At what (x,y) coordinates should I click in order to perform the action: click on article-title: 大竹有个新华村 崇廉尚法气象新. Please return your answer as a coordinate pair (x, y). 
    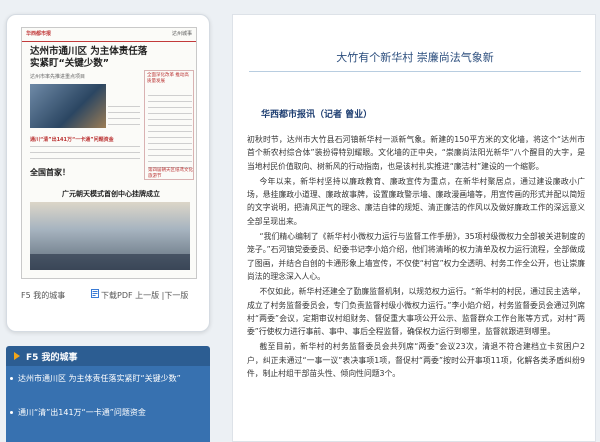
    Looking at the image, I should click on (415, 57).